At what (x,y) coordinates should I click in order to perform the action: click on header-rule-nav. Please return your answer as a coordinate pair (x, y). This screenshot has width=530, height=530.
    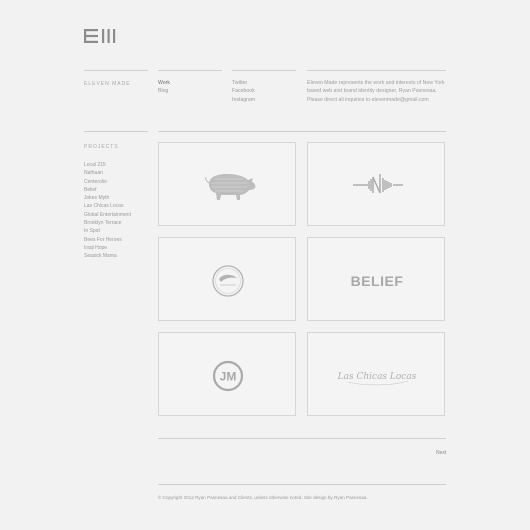
    Looking at the image, I should click on (190, 70).